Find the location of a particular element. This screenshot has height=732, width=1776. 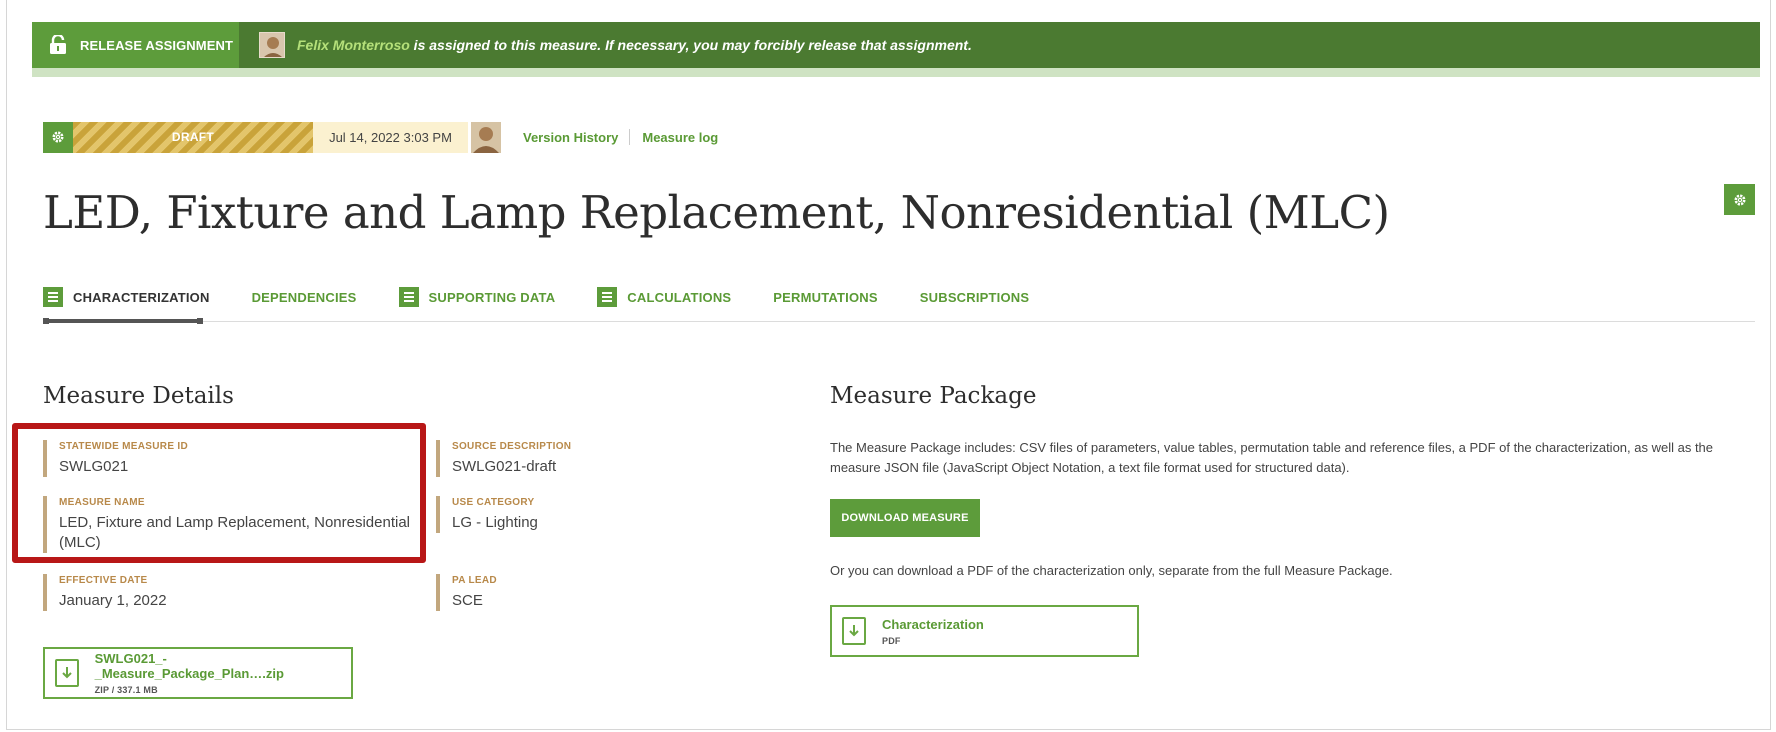

divider is located at coordinates (630, 137).